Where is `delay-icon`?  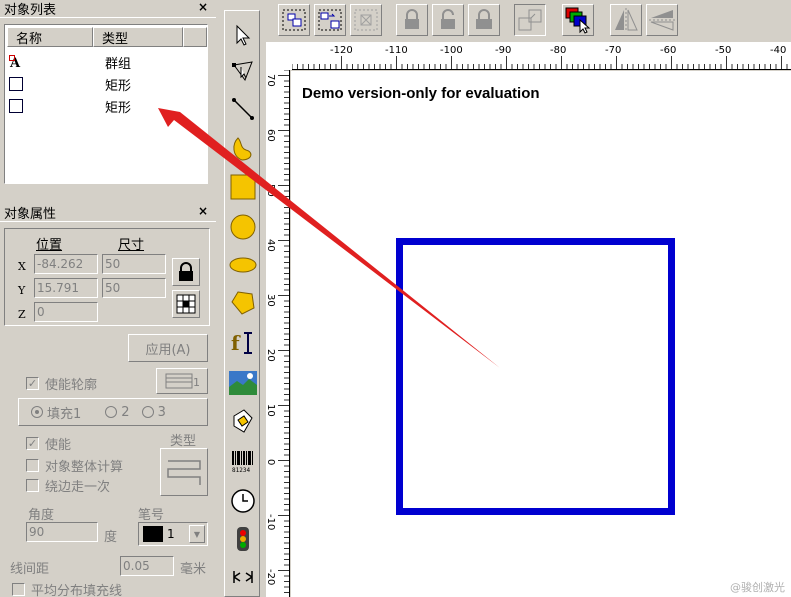
delay-icon is located at coordinates (243, 577).